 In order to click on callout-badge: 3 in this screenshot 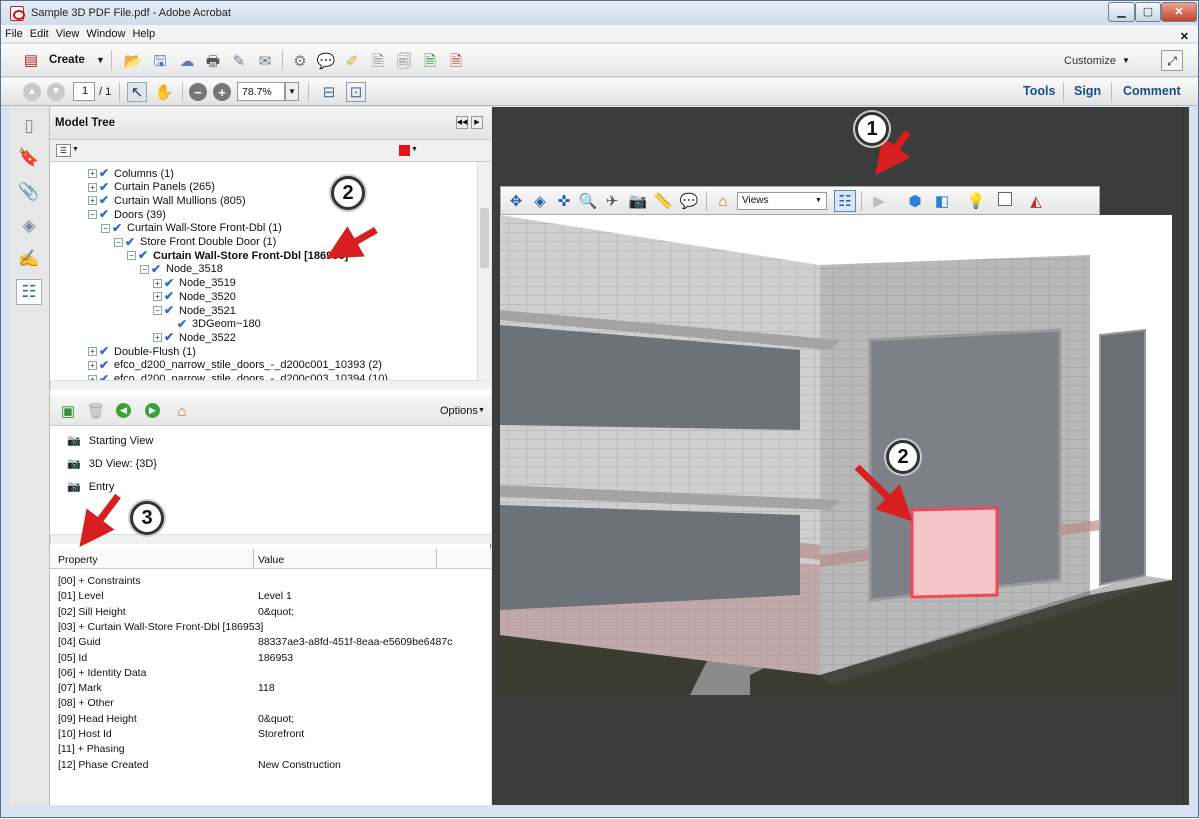, I will do `click(147, 518)`.